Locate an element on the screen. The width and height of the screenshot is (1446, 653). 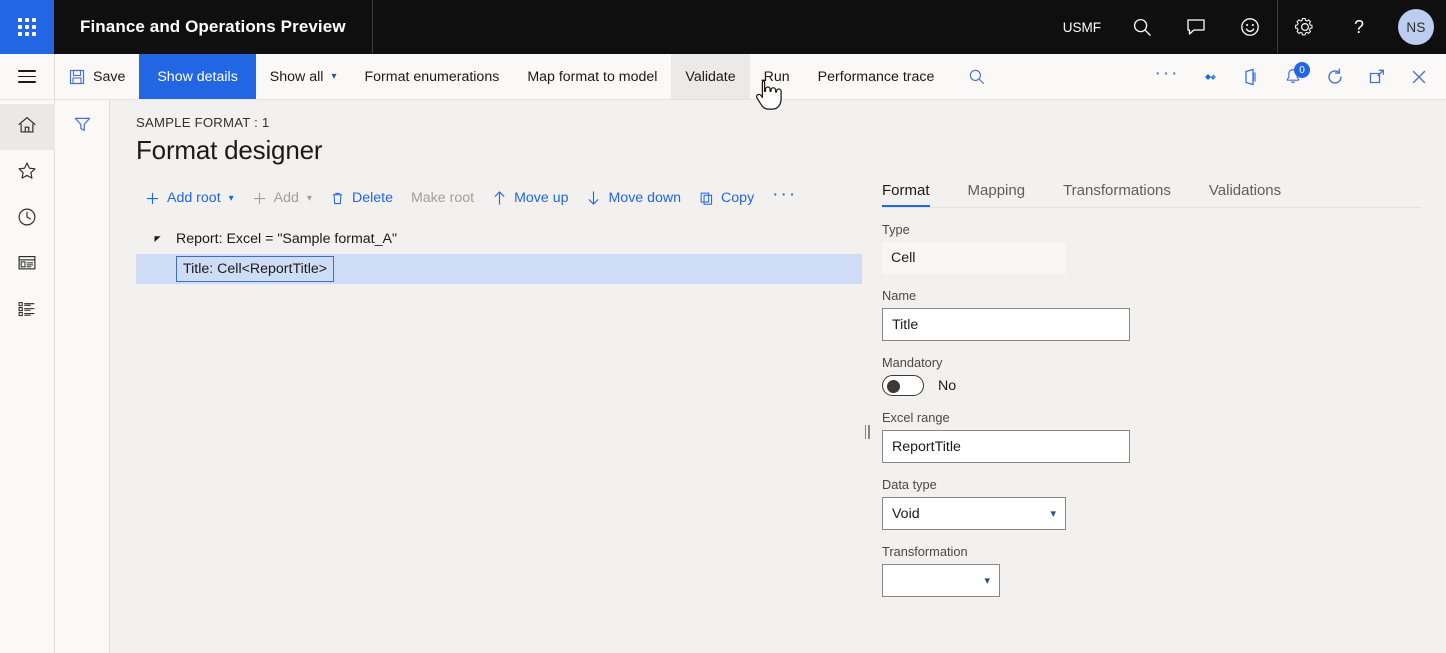
tree-overflow-button: ··· is located at coordinates (784, 198).